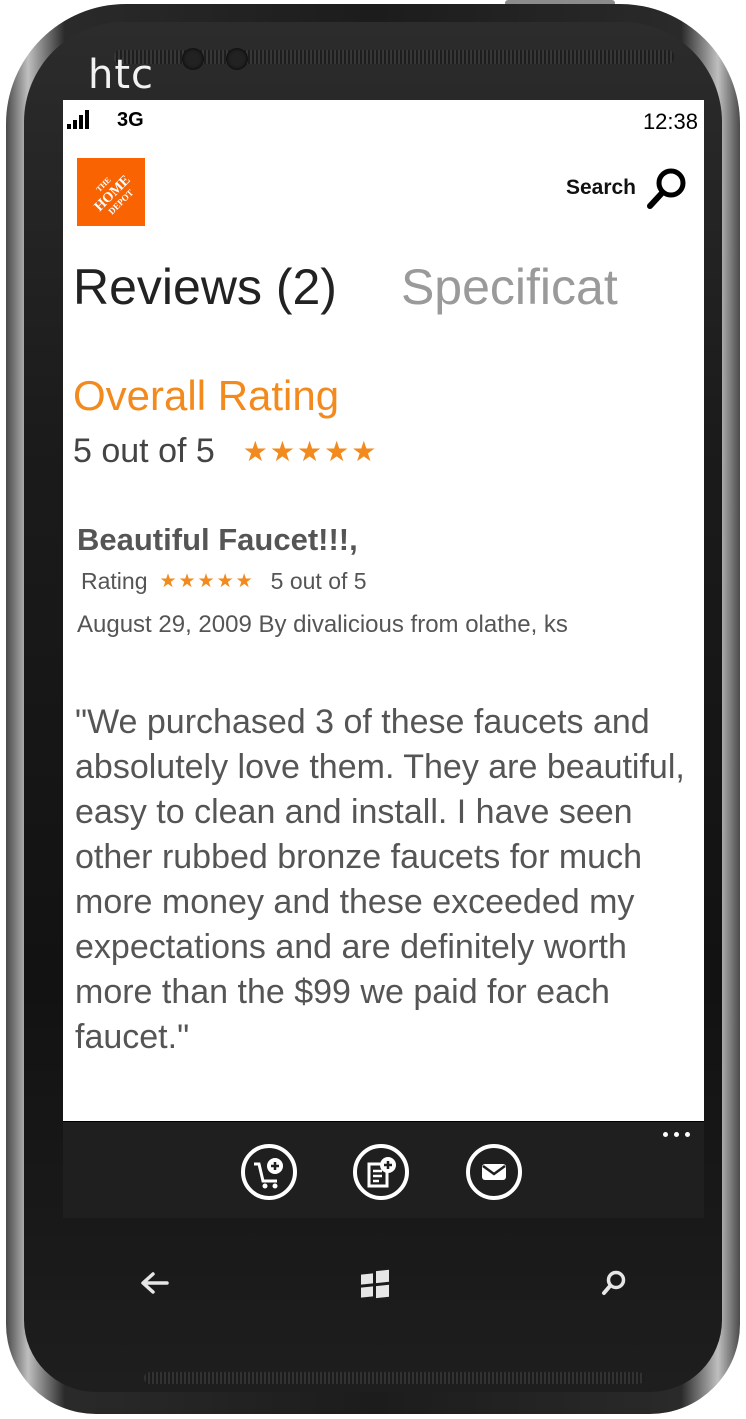 The image size is (746, 1419). I want to click on start-button, so click(375, 1283).